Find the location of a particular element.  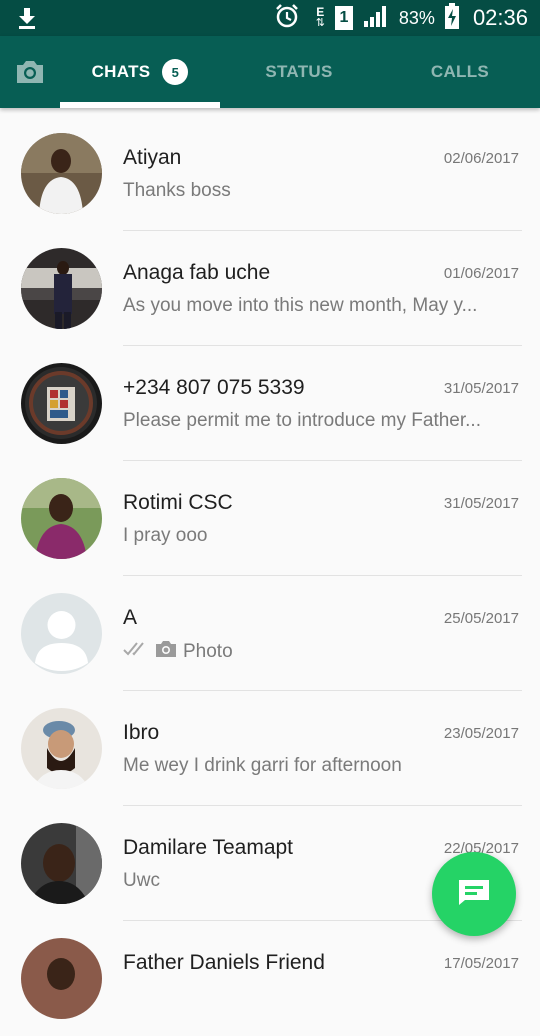

contact-name: Anaga fab uche is located at coordinates (197, 272).